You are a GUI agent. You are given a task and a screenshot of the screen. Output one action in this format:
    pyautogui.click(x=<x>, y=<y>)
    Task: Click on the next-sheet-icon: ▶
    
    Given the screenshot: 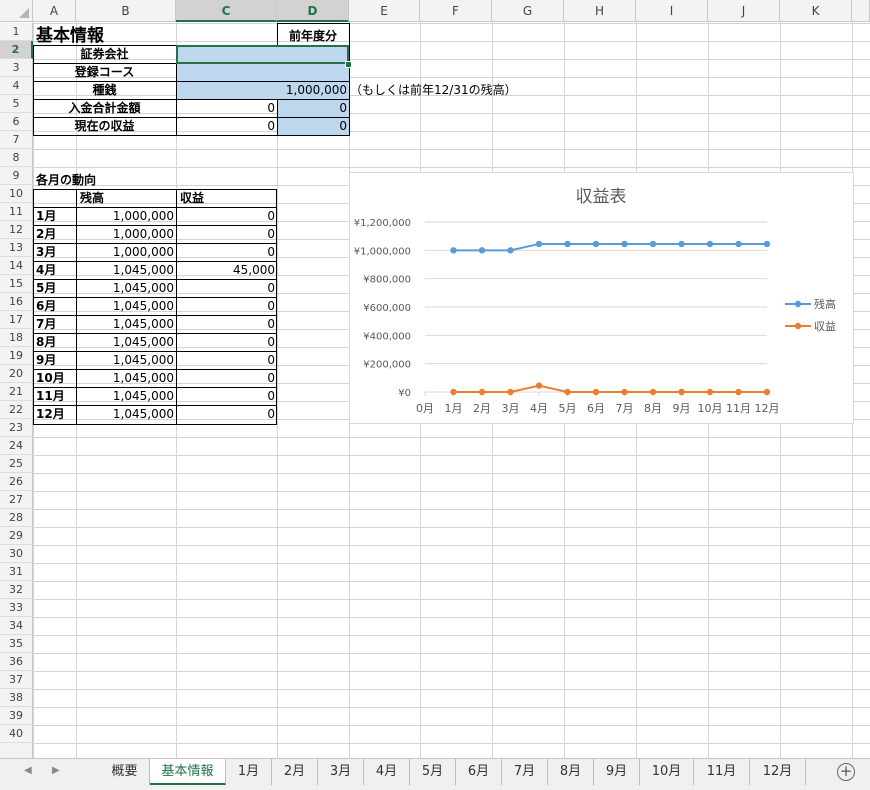 What is the action you would take?
    pyautogui.click(x=56, y=770)
    